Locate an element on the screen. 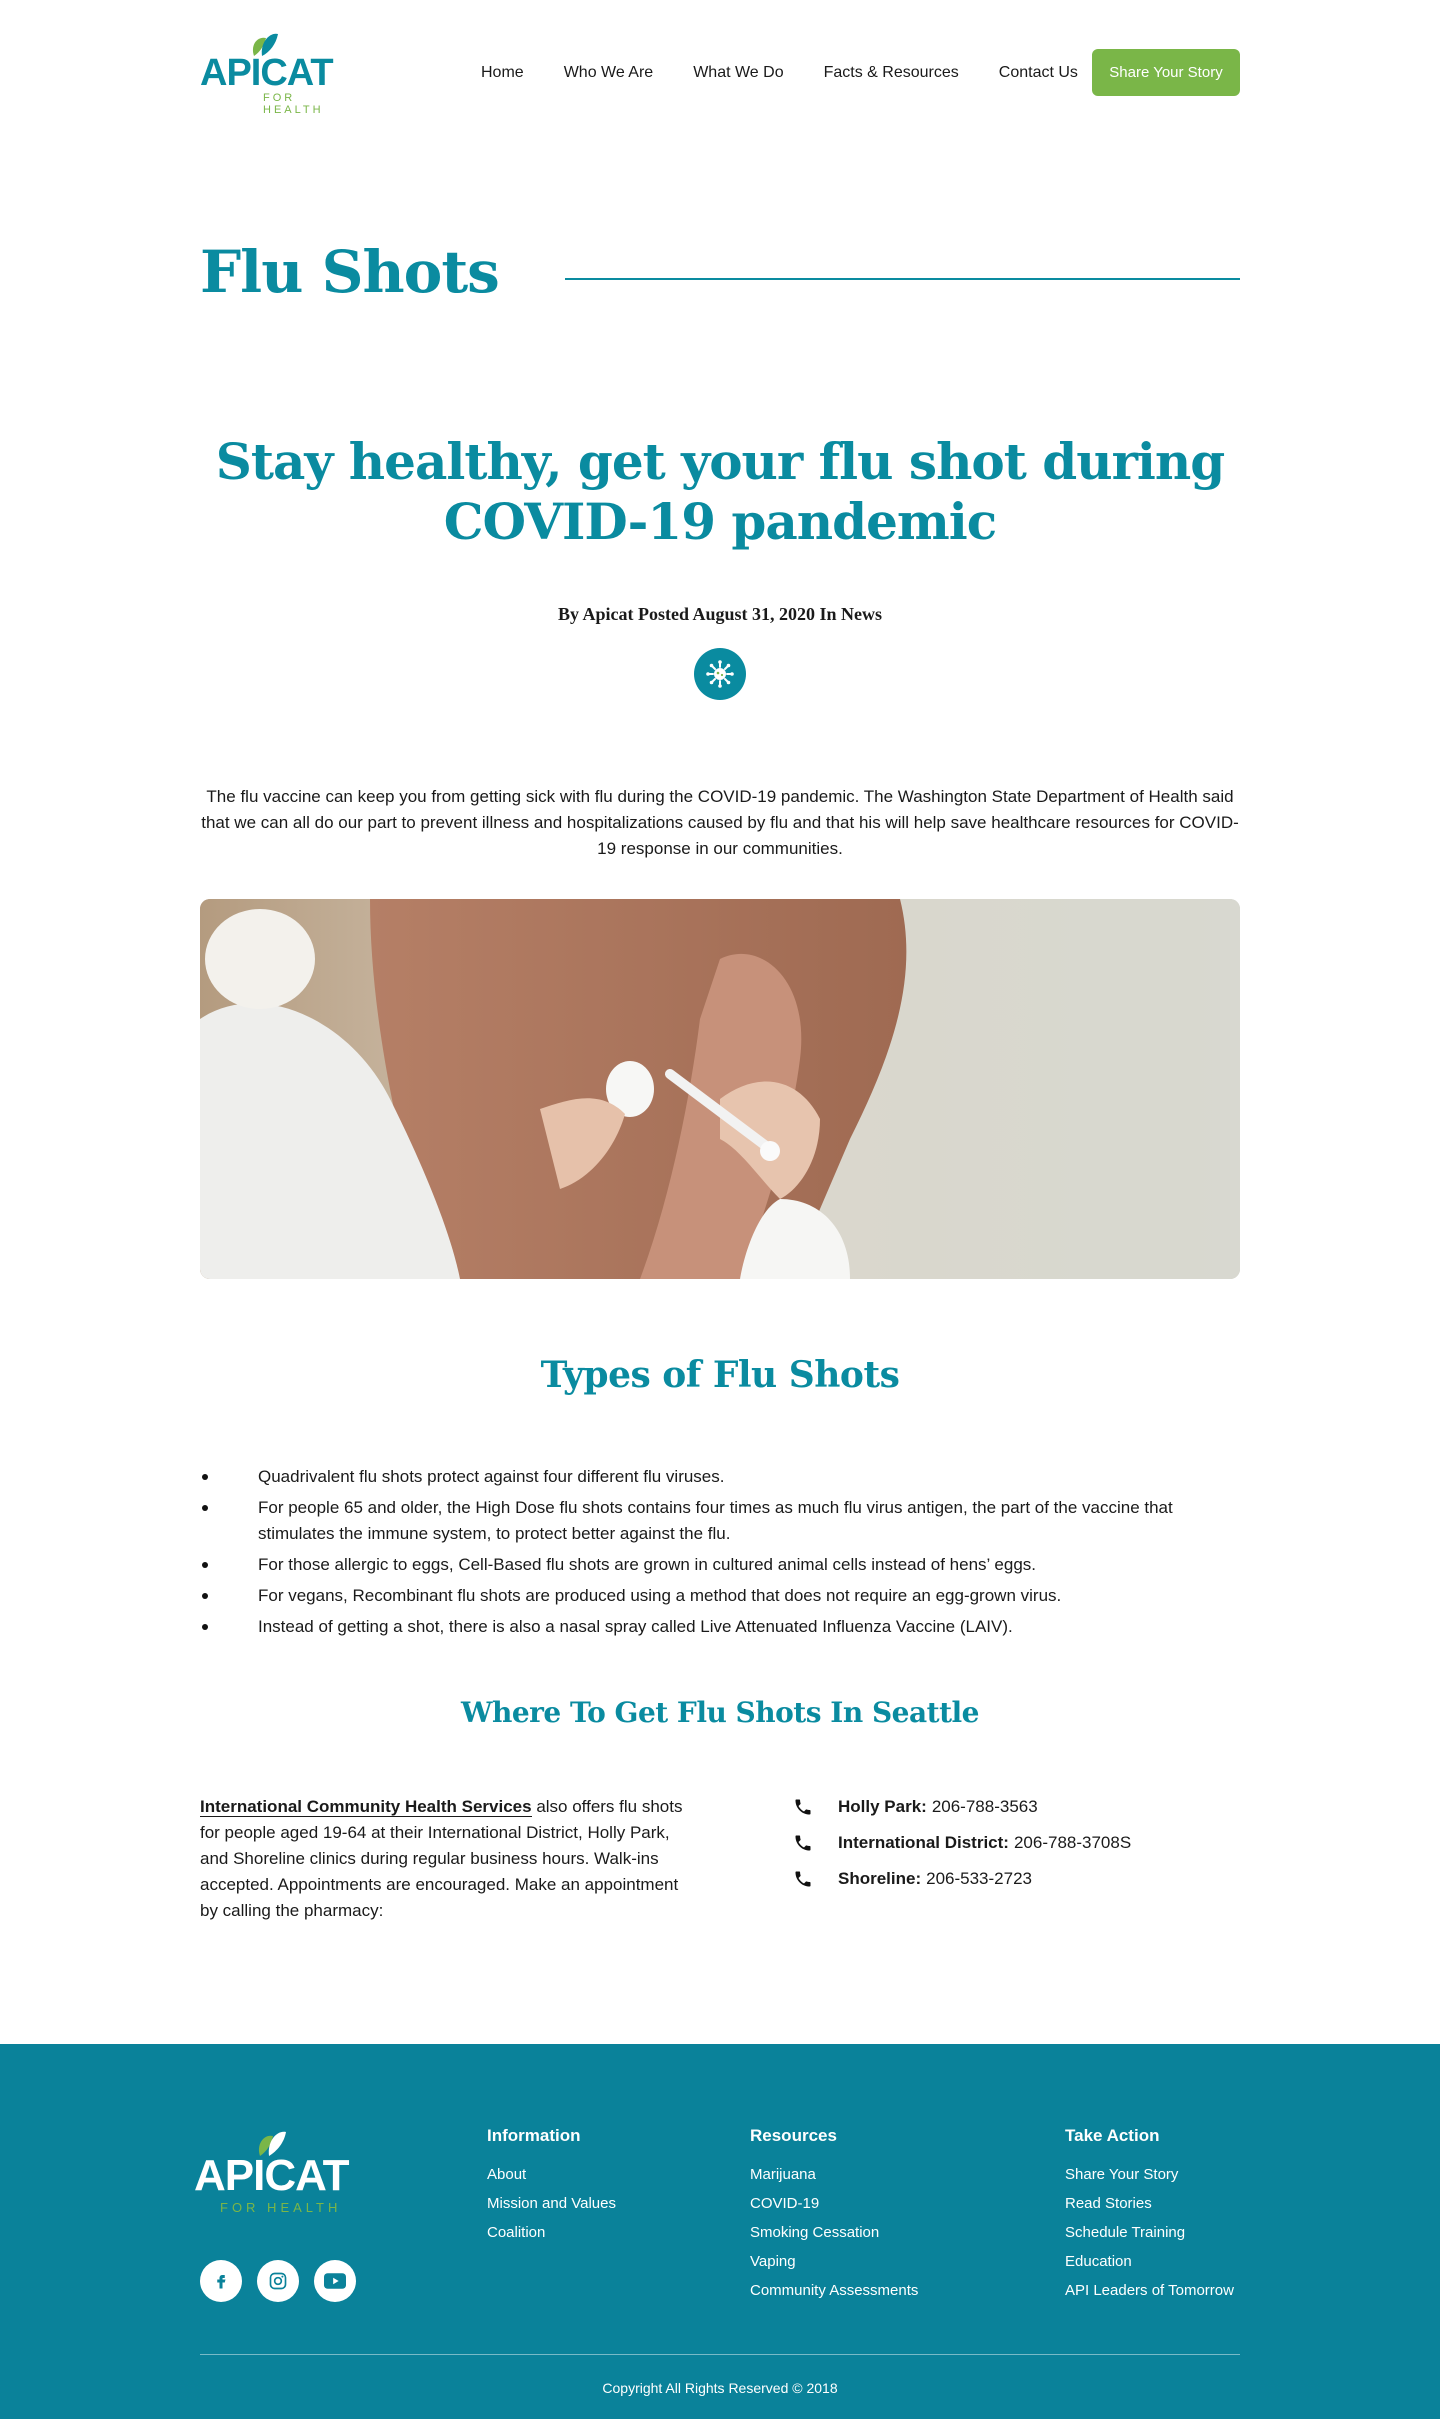 The height and width of the screenshot is (2419, 1440). footer-link-coalition: Coalition is located at coordinates (551, 2232).